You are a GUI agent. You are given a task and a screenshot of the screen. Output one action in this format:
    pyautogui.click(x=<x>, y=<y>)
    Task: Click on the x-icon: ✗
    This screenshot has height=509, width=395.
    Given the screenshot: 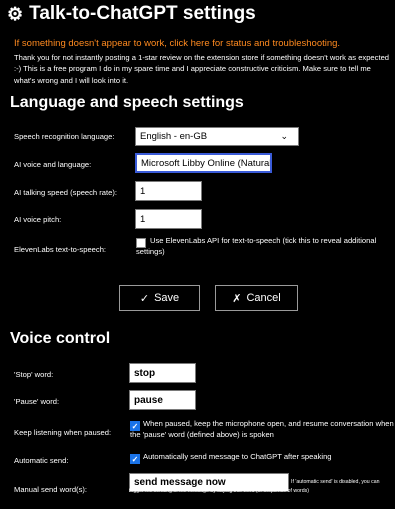 What is the action you would take?
    pyautogui.click(x=237, y=298)
    